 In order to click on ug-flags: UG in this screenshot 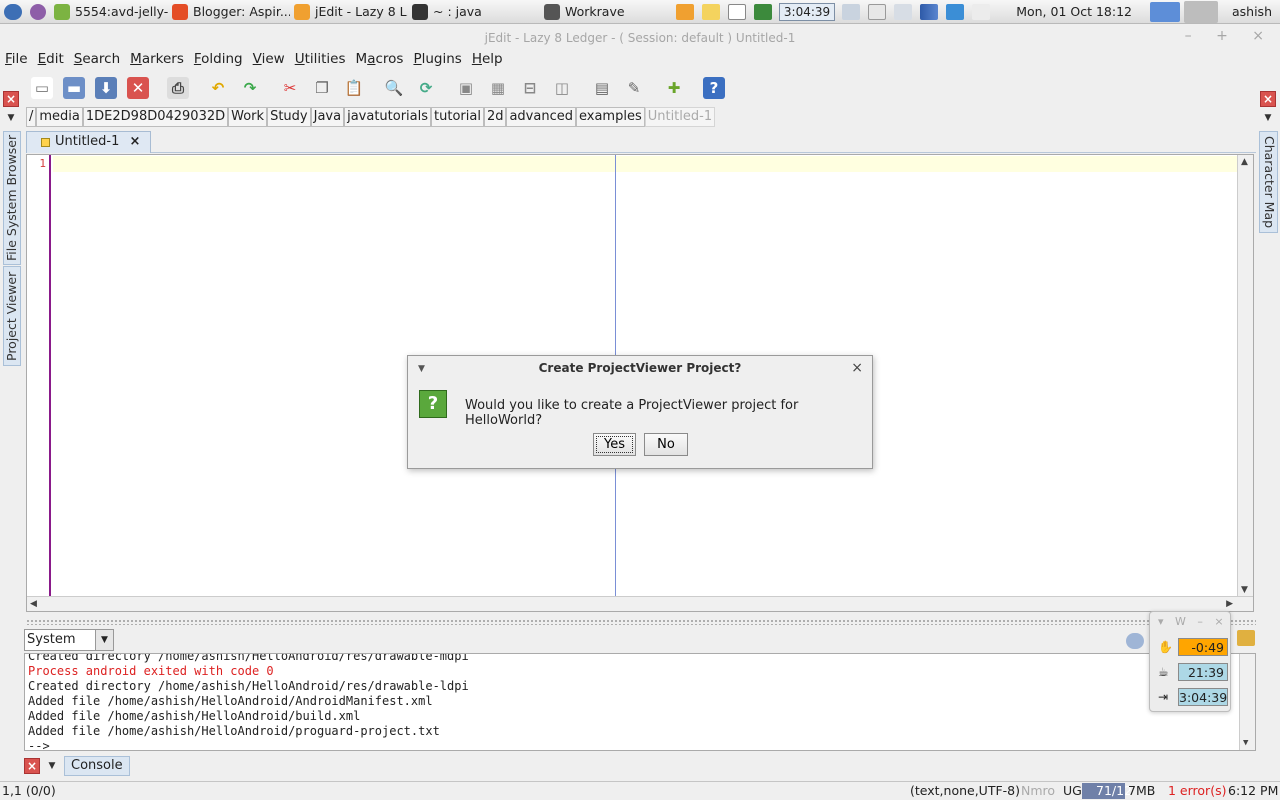, I will do `click(1072, 791)`.